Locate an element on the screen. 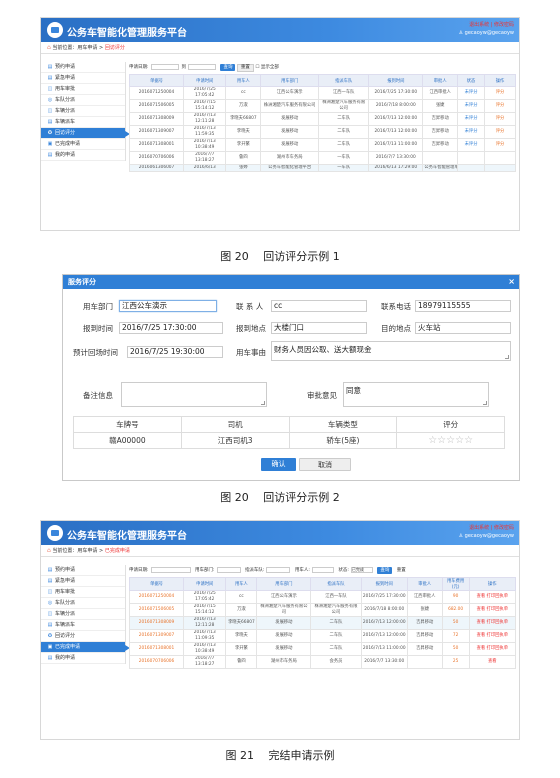 This screenshot has width=560, height=778. phone-field: 18979115555 is located at coordinates (463, 306).